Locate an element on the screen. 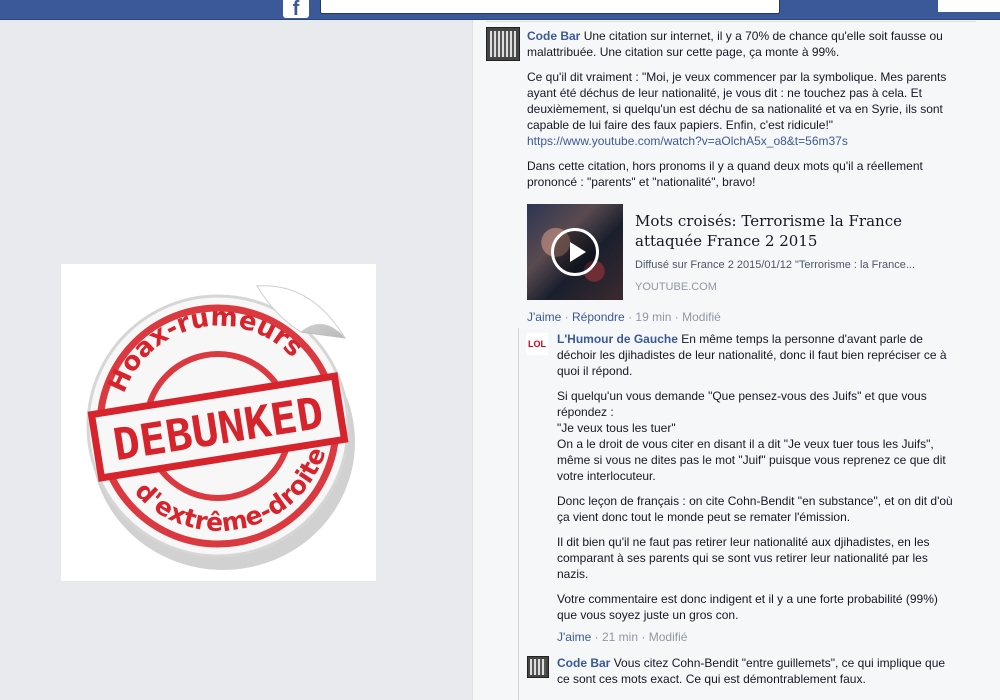  facebook-f-icon: f is located at coordinates (296, 9).